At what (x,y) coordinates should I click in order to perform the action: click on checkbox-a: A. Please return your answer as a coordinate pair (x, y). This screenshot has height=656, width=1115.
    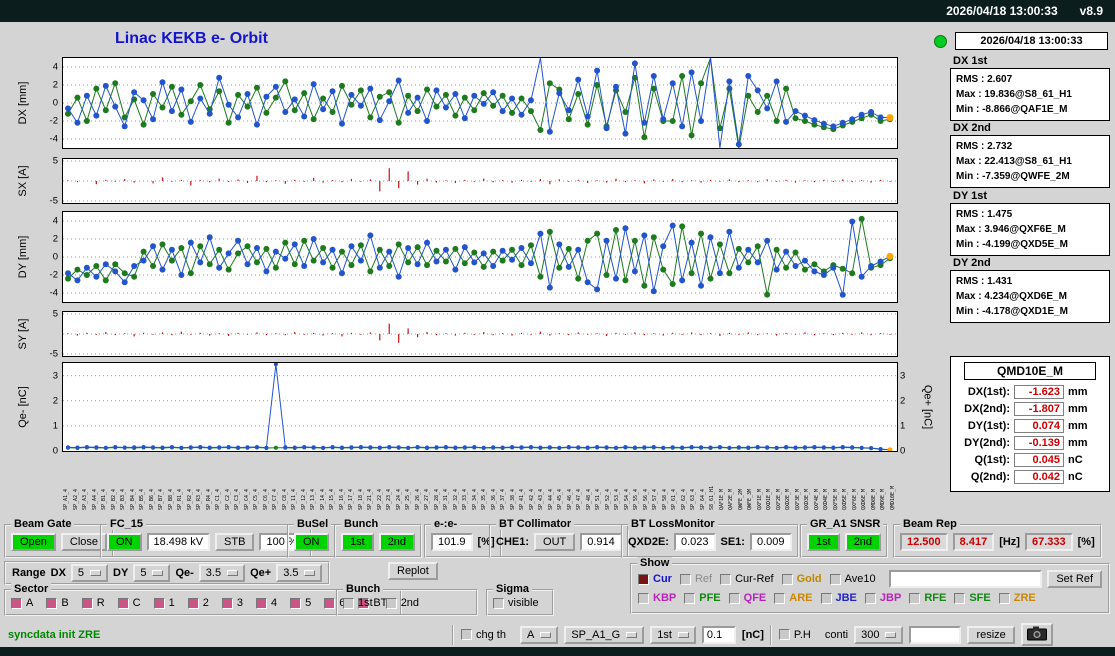
    Looking at the image, I should click on (22, 603).